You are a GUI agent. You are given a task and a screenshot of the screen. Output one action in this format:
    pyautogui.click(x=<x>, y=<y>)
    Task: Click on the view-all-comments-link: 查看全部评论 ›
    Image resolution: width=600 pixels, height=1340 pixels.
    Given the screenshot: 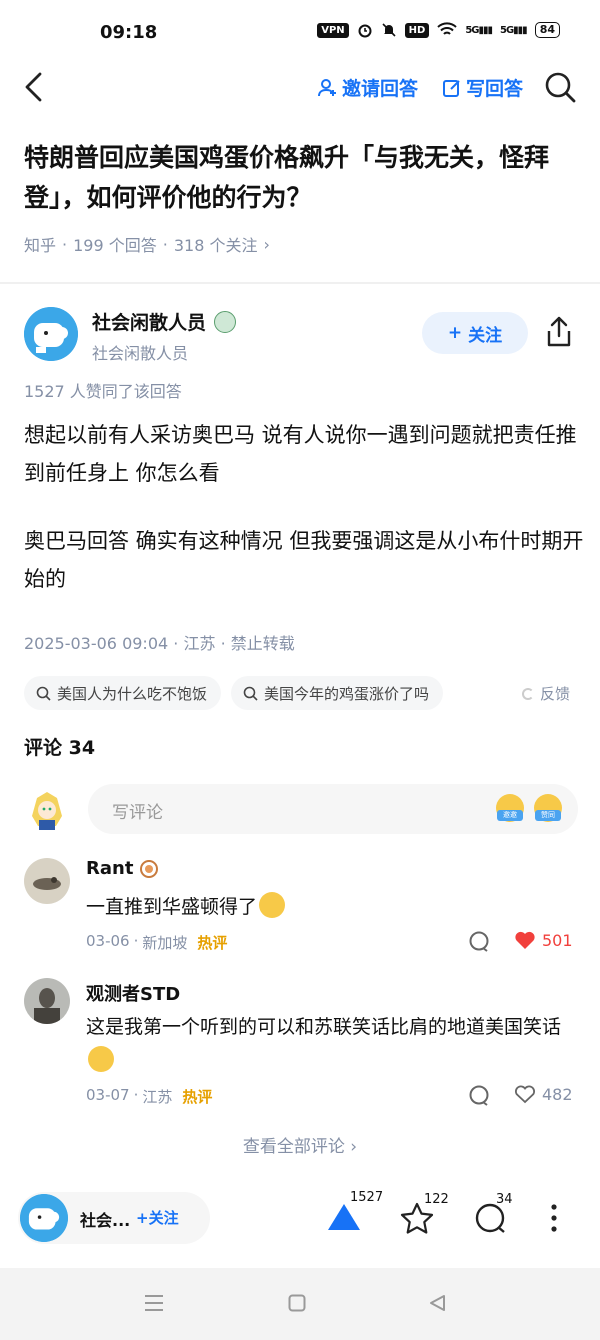 What is the action you would take?
    pyautogui.click(x=300, y=1144)
    